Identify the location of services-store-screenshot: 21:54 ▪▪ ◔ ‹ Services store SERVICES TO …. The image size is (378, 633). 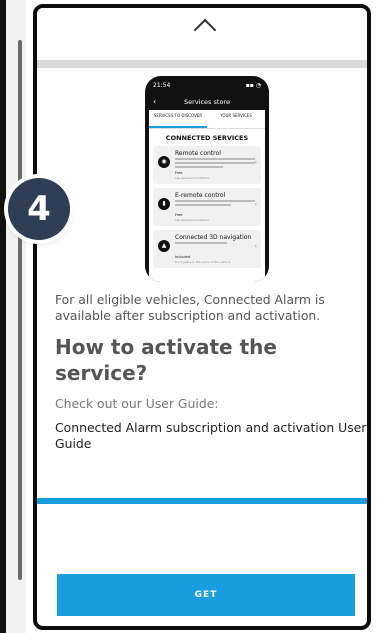
(207, 179).